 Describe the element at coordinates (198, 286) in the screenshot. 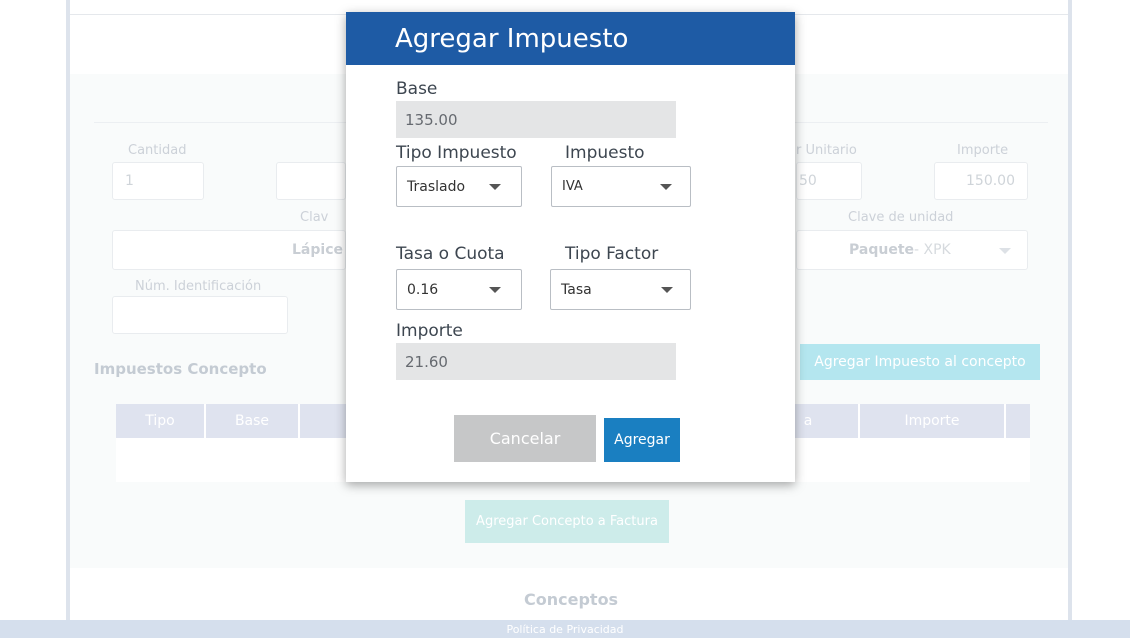

I see `num-identificacion-label: Núm. Identificación` at that location.